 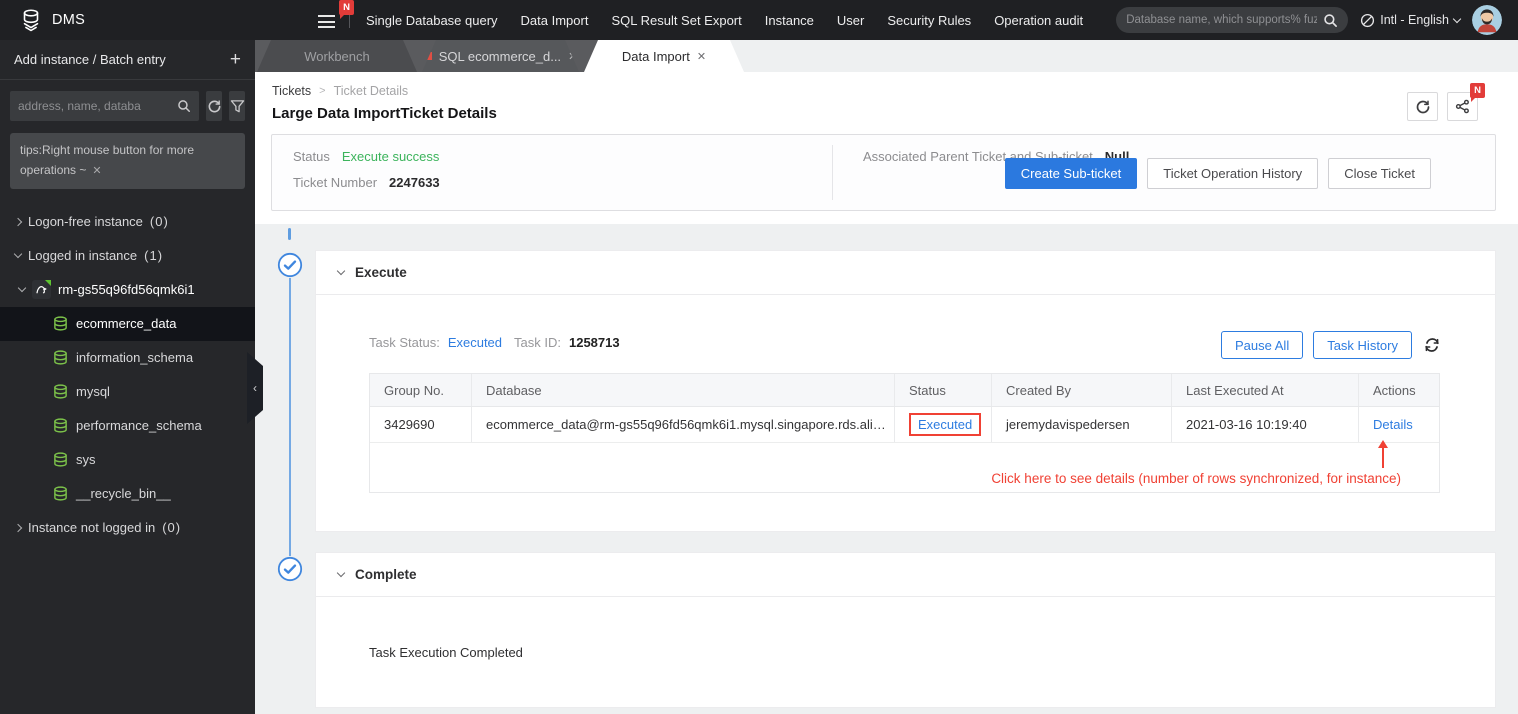 What do you see at coordinates (235, 59) in the screenshot?
I see `add-instance-plus-icon: +` at bounding box center [235, 59].